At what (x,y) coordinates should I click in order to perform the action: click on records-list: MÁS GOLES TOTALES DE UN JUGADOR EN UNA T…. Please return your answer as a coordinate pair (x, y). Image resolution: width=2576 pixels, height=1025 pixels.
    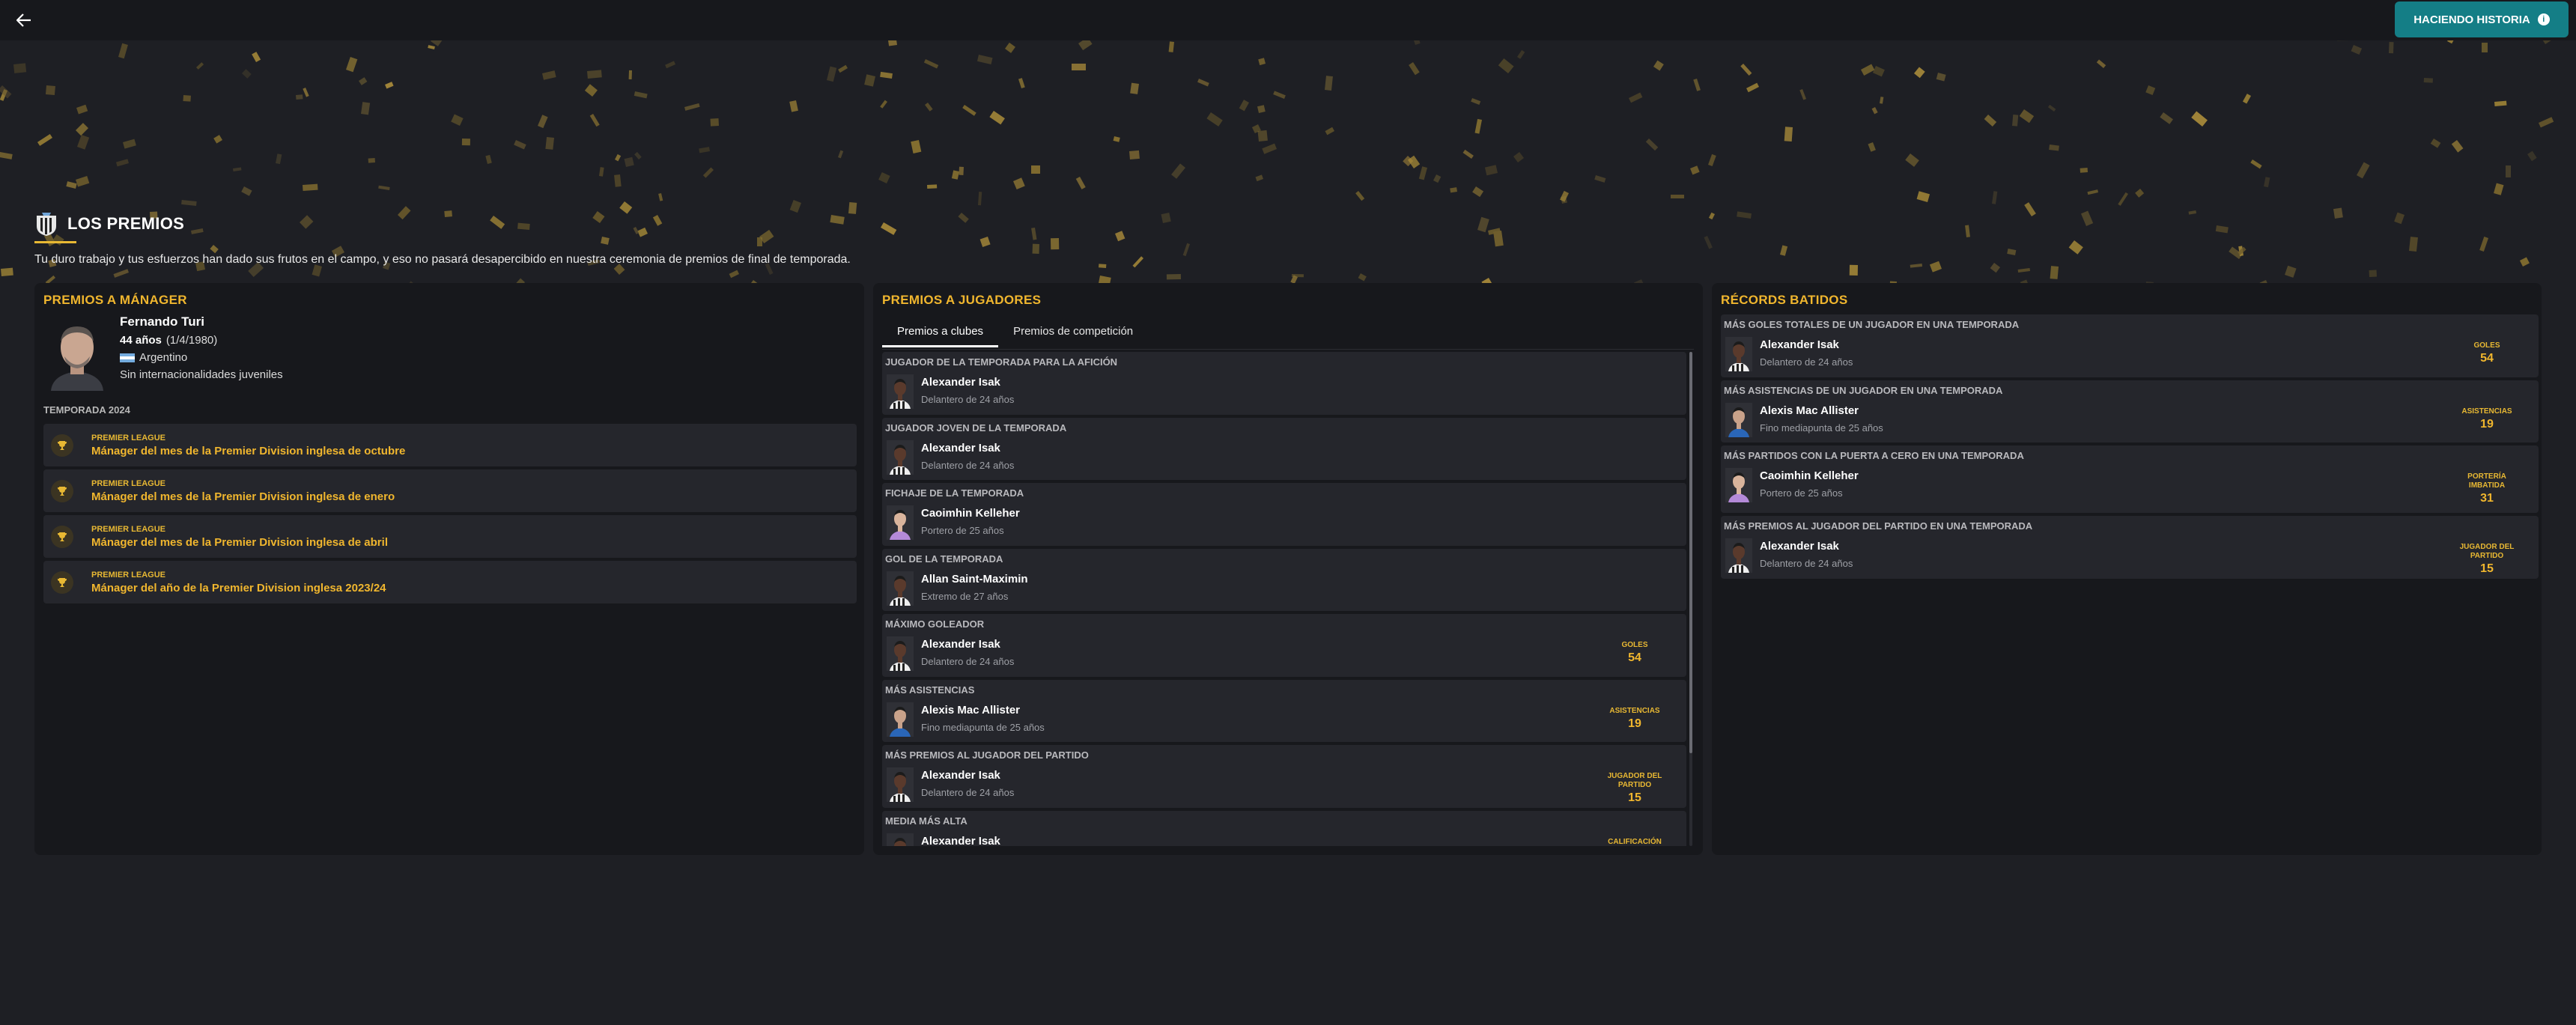
    Looking at the image, I should click on (2130, 448).